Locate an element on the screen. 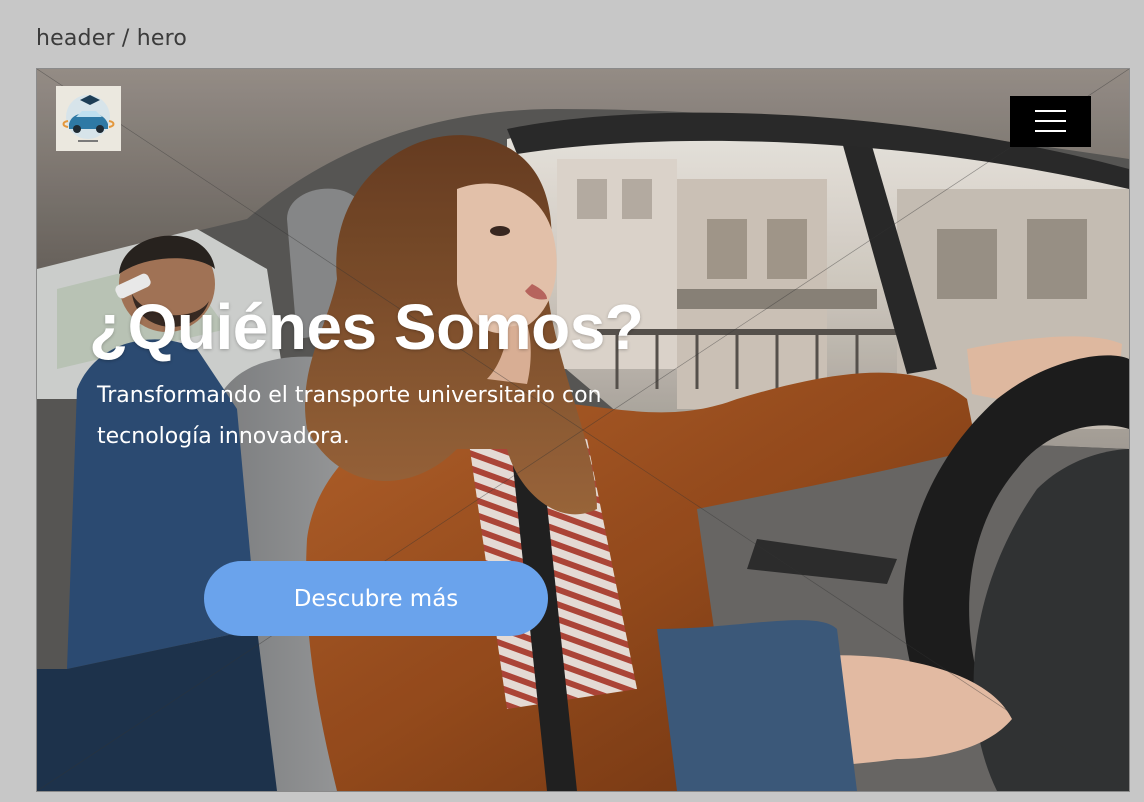  hero-title: ¿Quiénes Somos? is located at coordinates (366, 327).